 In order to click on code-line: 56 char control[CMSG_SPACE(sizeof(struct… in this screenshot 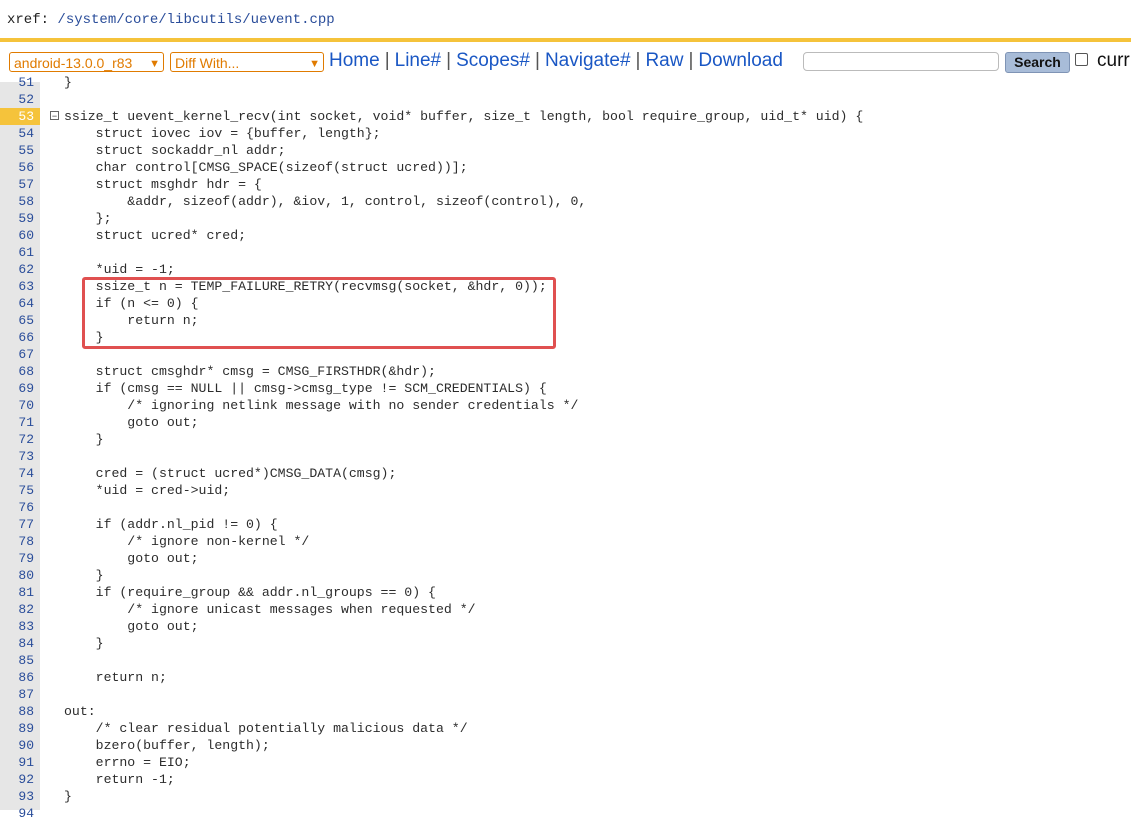, I will do `click(565, 167)`.